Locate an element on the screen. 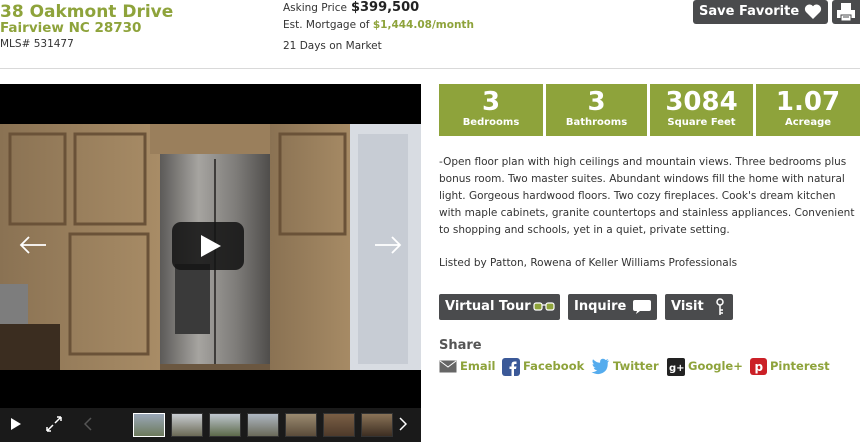 The image size is (860, 442). video-play-button is located at coordinates (208, 246).